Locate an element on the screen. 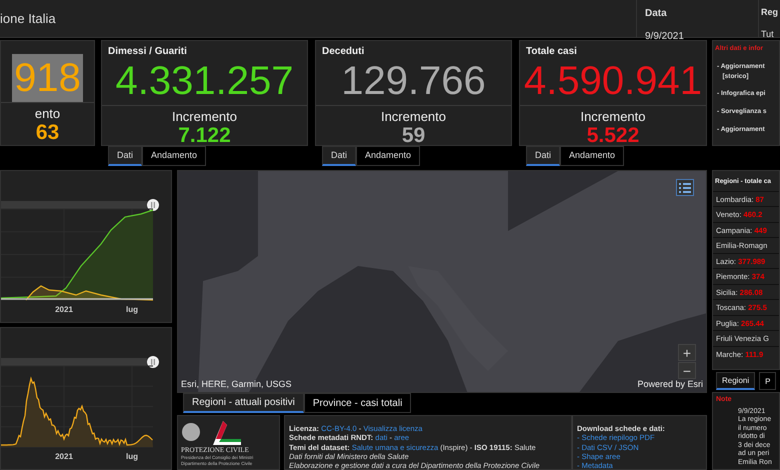  big-number: 129.766 is located at coordinates (413, 81).